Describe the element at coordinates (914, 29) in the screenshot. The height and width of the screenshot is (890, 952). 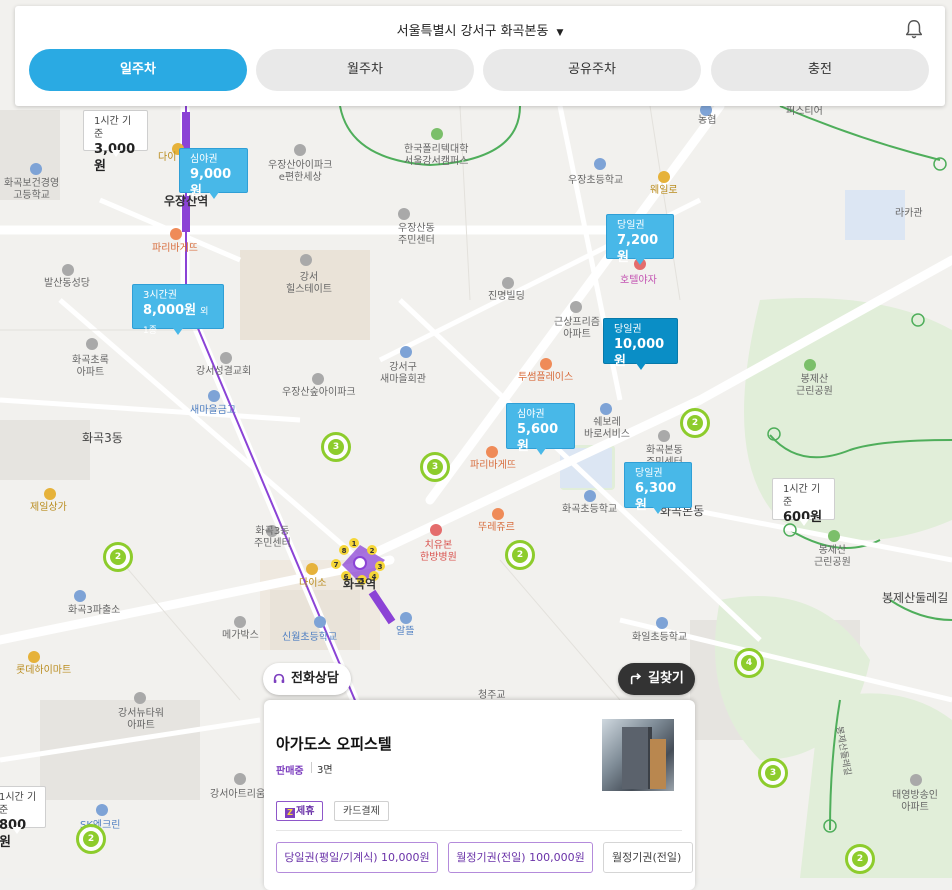
I see `bell-icon` at that location.